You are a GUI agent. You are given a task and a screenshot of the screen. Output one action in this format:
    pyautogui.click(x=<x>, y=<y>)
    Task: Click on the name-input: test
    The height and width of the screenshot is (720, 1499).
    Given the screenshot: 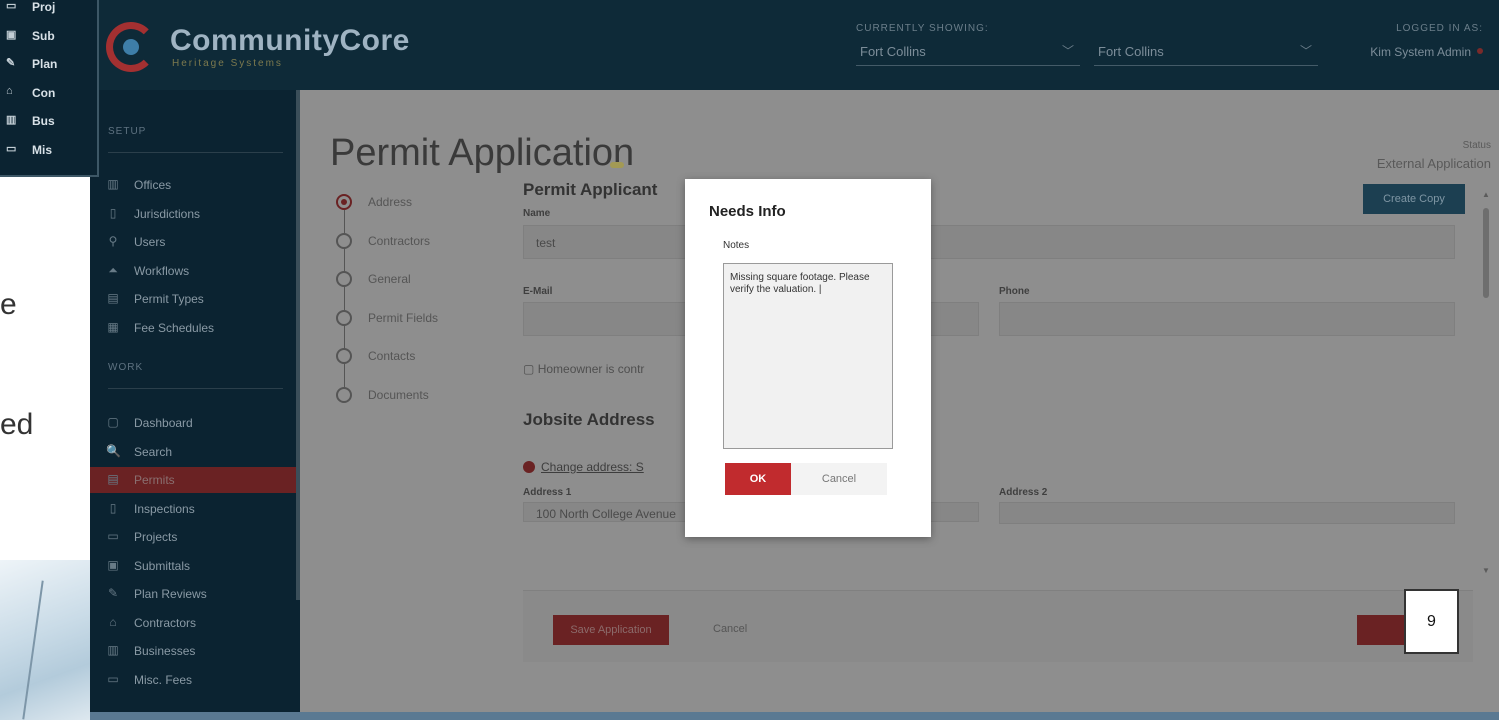 What is the action you would take?
    pyautogui.click(x=989, y=242)
    